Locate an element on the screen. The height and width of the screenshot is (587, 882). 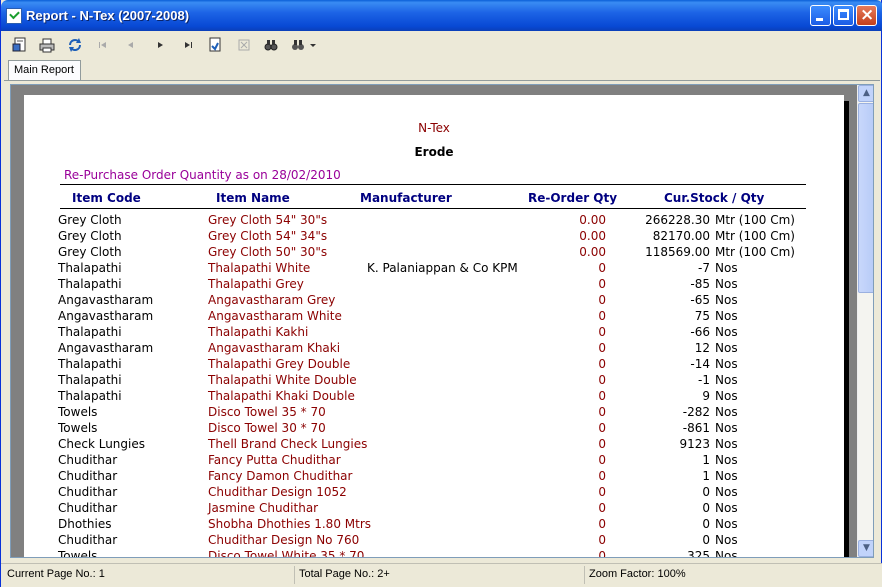
minimize-button is located at coordinates (820, 15).